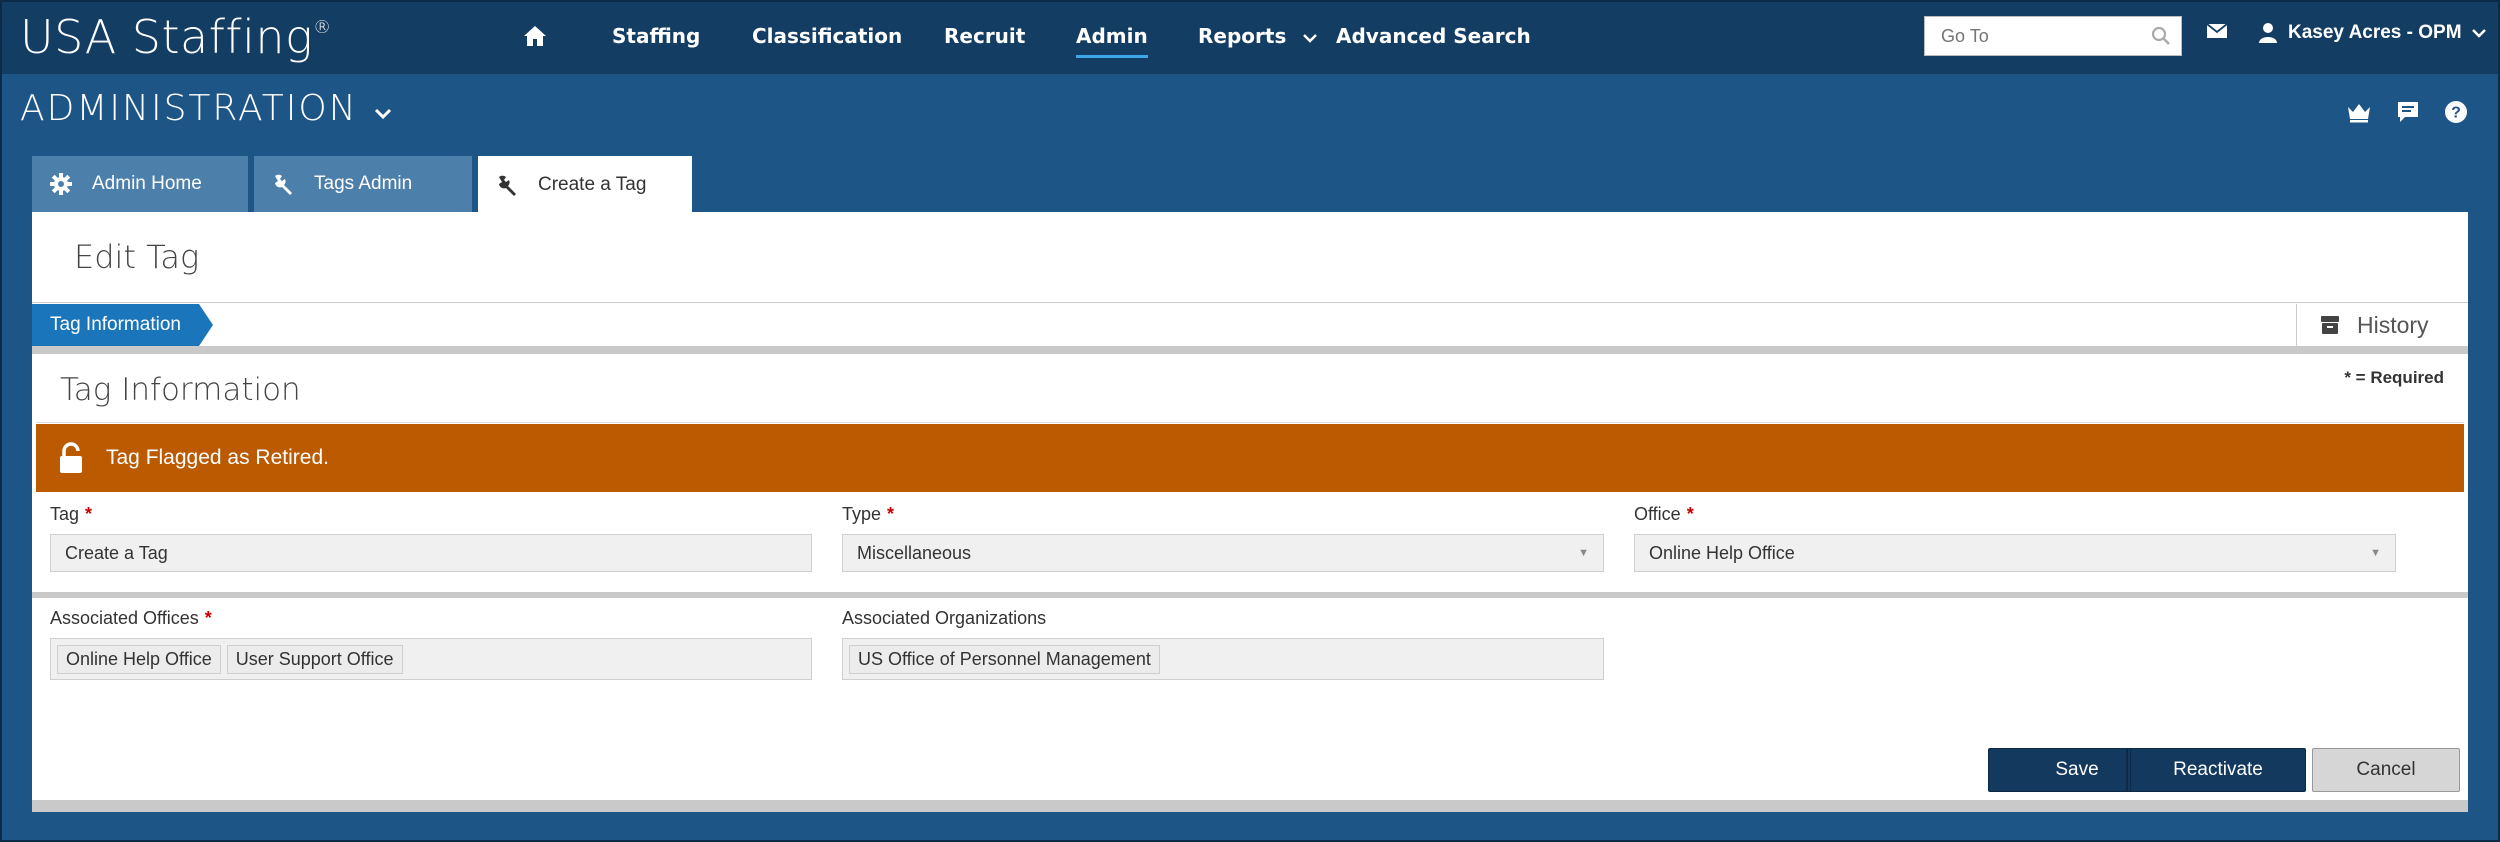 This screenshot has height=842, width=2500. I want to click on type-select: Miscellaneous ▼, so click(1223, 553).